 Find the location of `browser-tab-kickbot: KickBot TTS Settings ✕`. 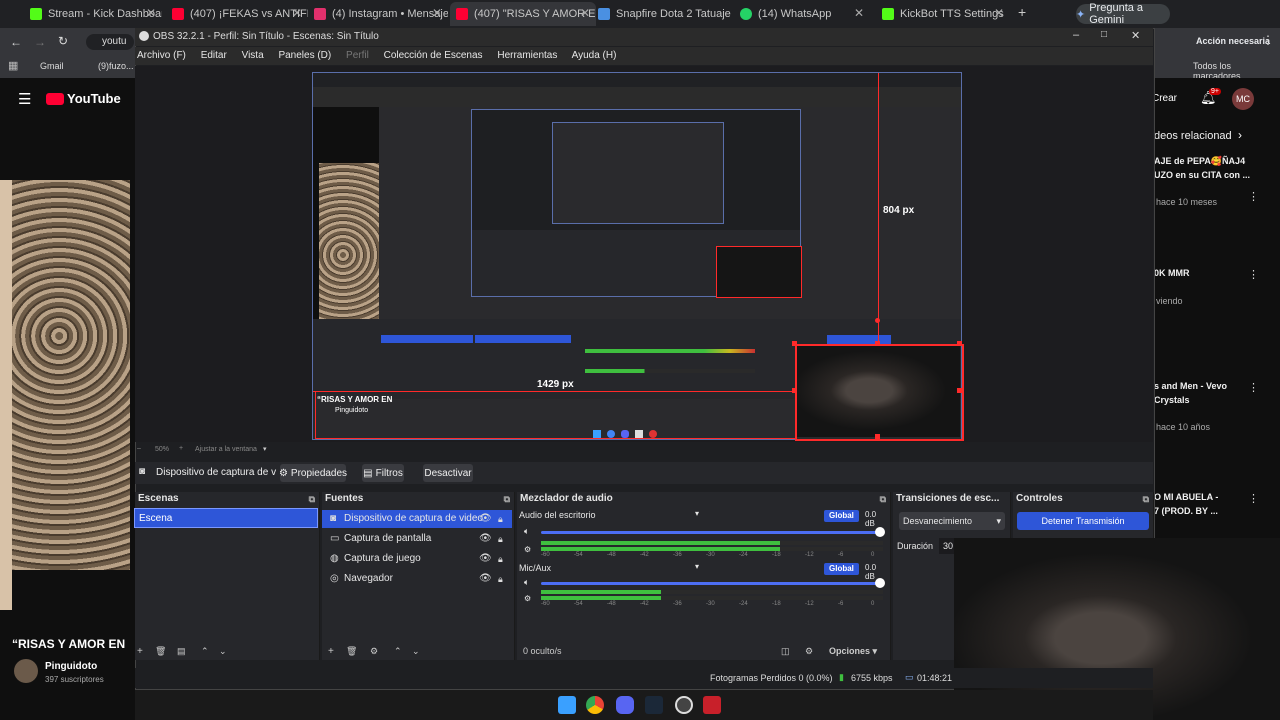

browser-tab-kickbot: KickBot TTS Settings ✕ is located at coordinates (946, 14).